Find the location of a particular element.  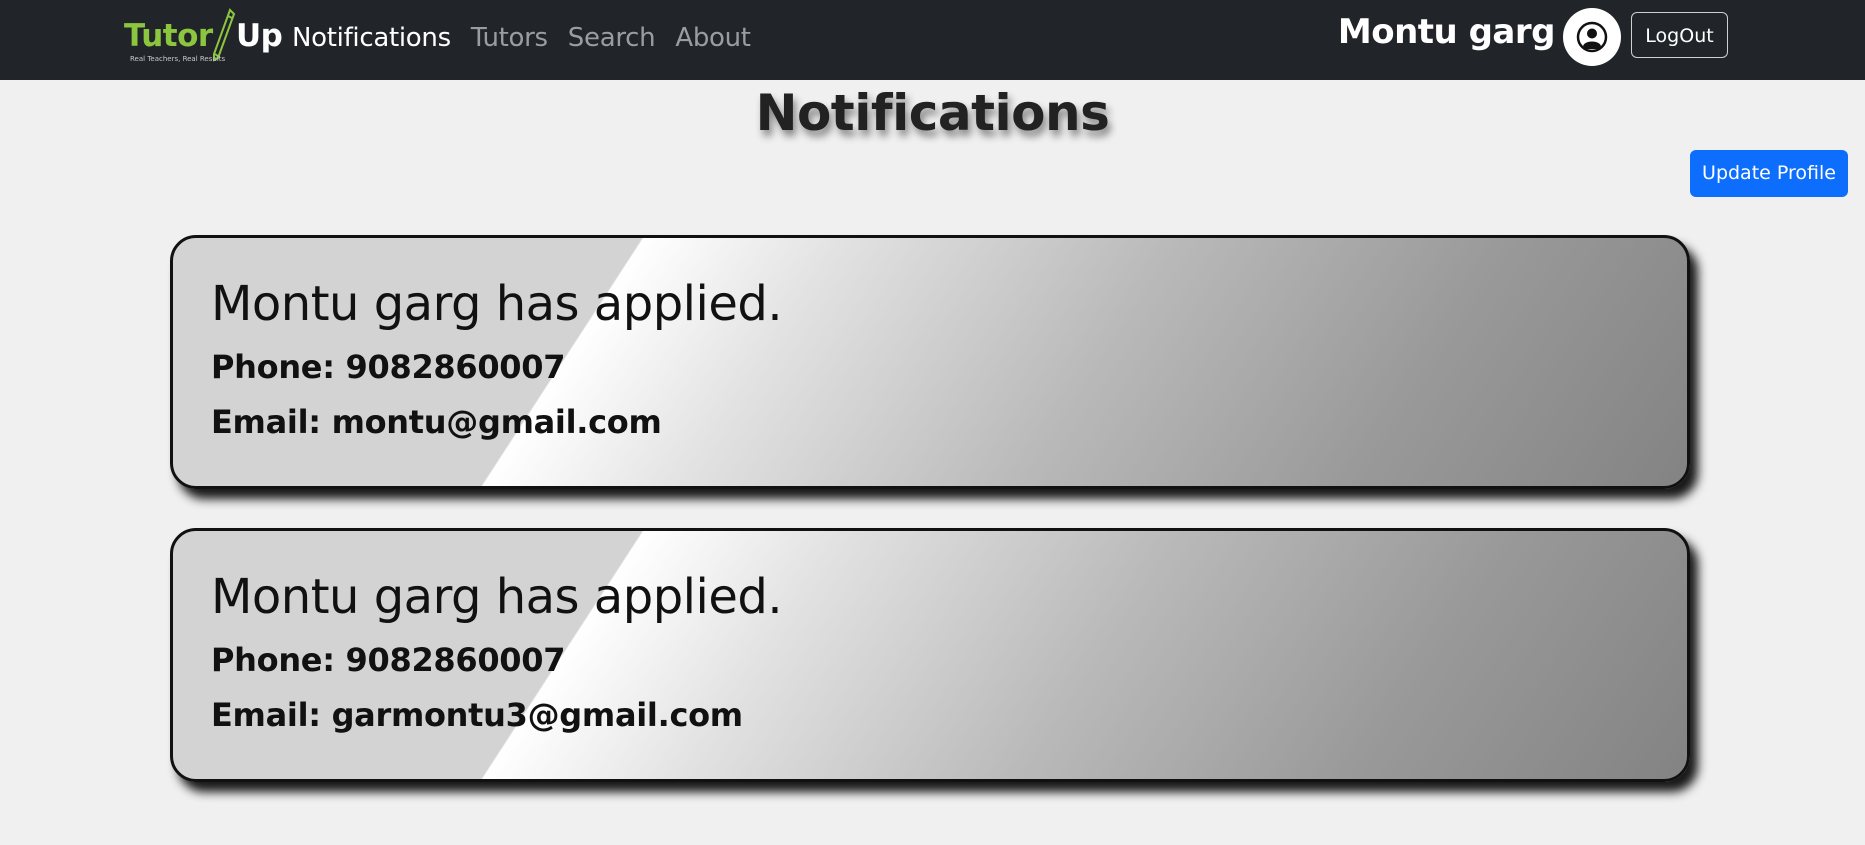

avatar is located at coordinates (1592, 37).